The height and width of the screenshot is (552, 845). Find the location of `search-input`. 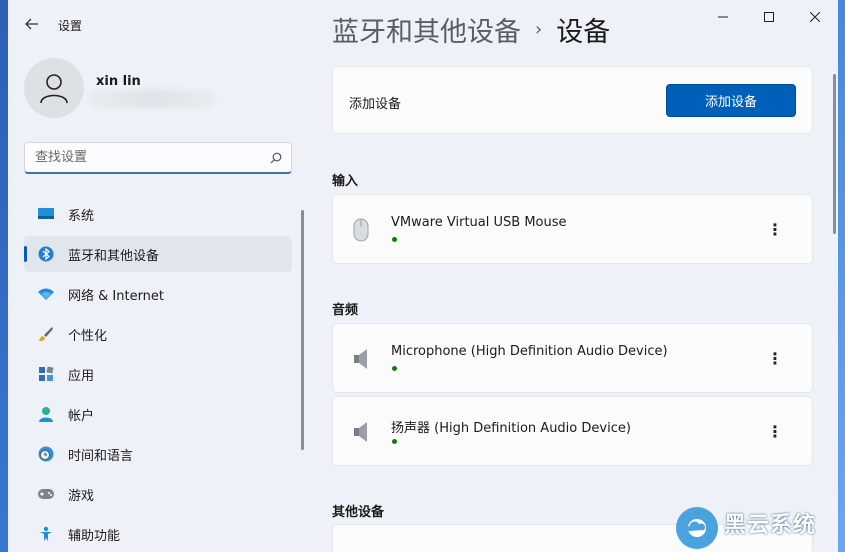

search-input is located at coordinates (143, 157).